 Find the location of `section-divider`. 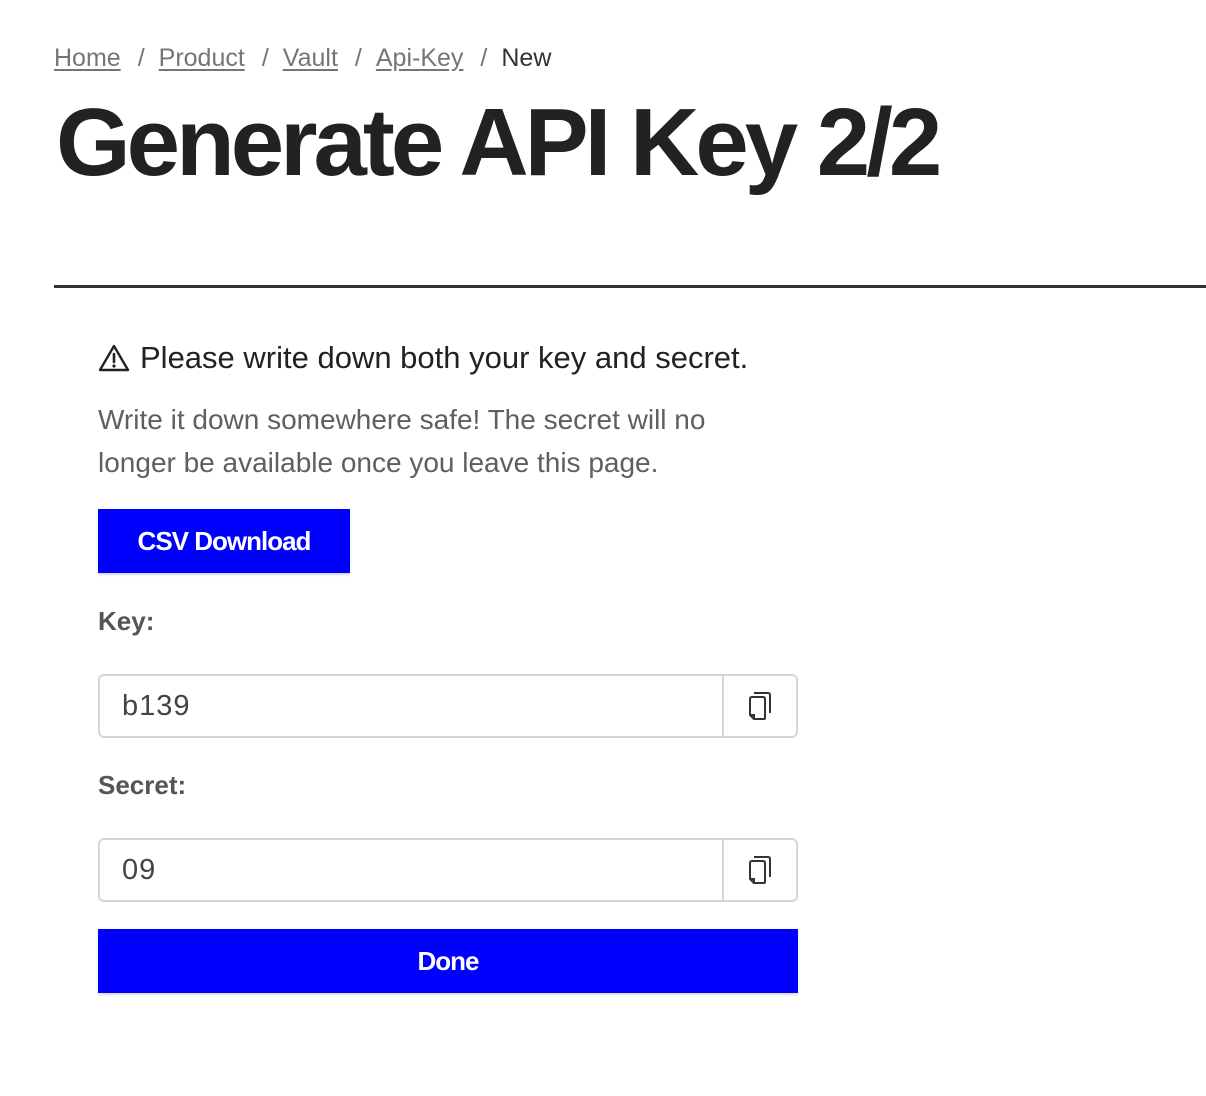

section-divider is located at coordinates (630, 286).